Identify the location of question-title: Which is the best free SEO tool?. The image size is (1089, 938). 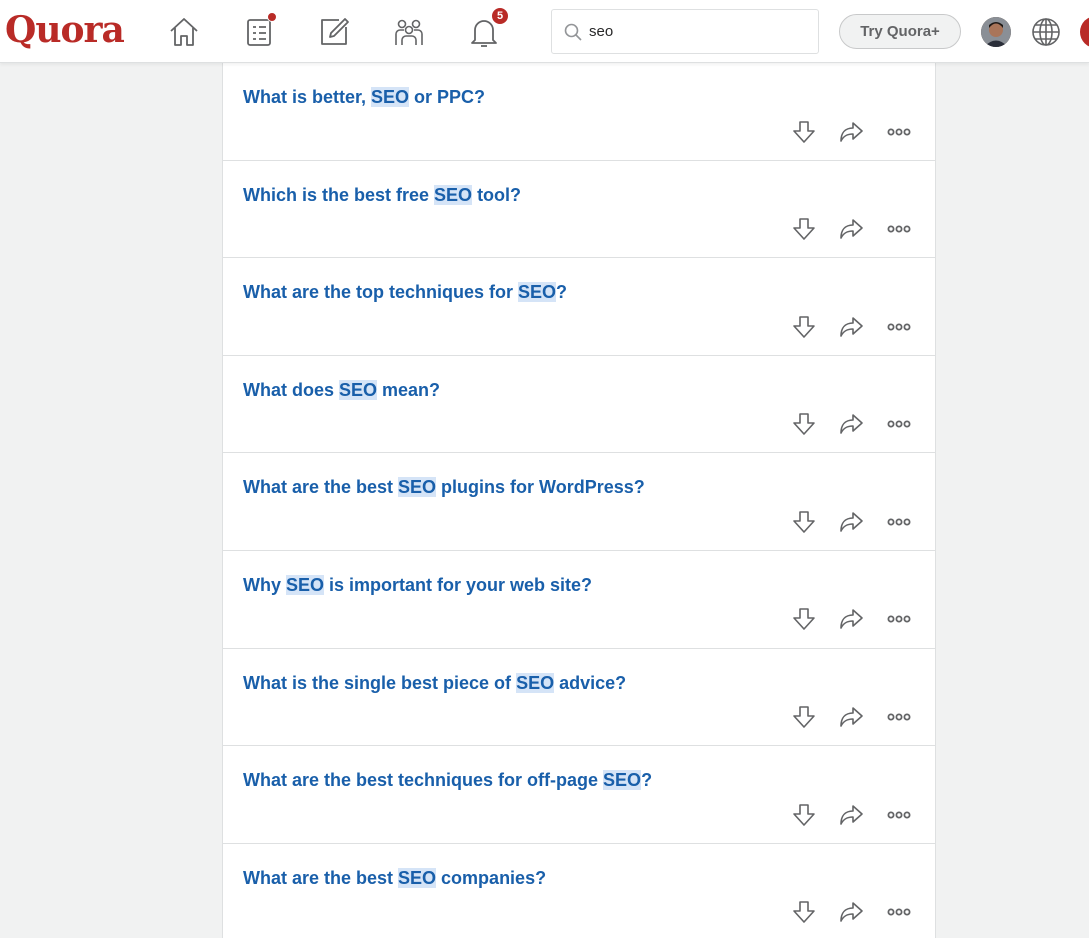
(382, 195).